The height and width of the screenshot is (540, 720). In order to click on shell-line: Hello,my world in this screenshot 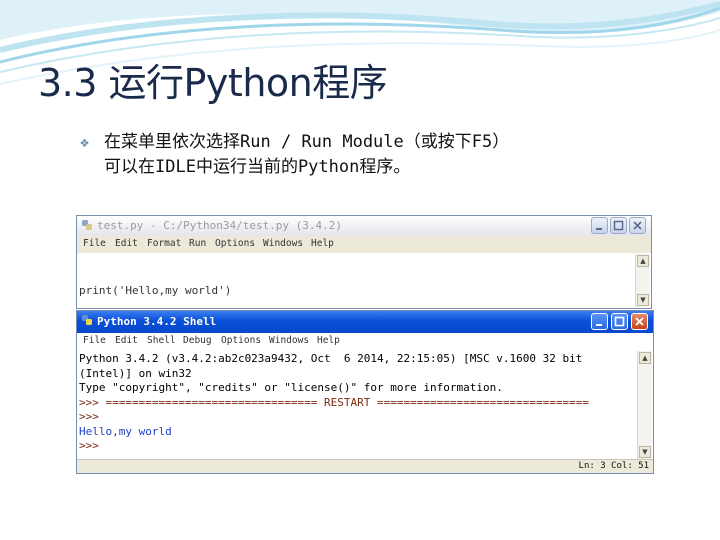, I will do `click(125, 431)`.